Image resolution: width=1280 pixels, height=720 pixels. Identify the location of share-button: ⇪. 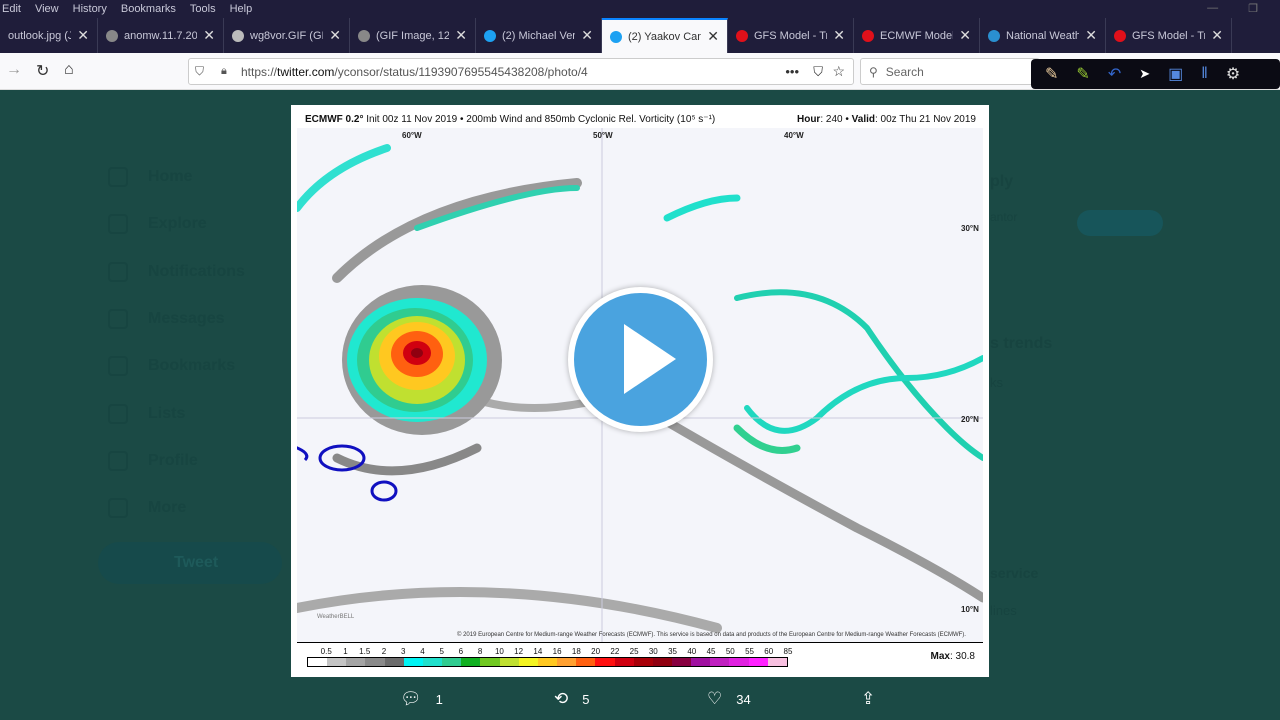
(868, 699).